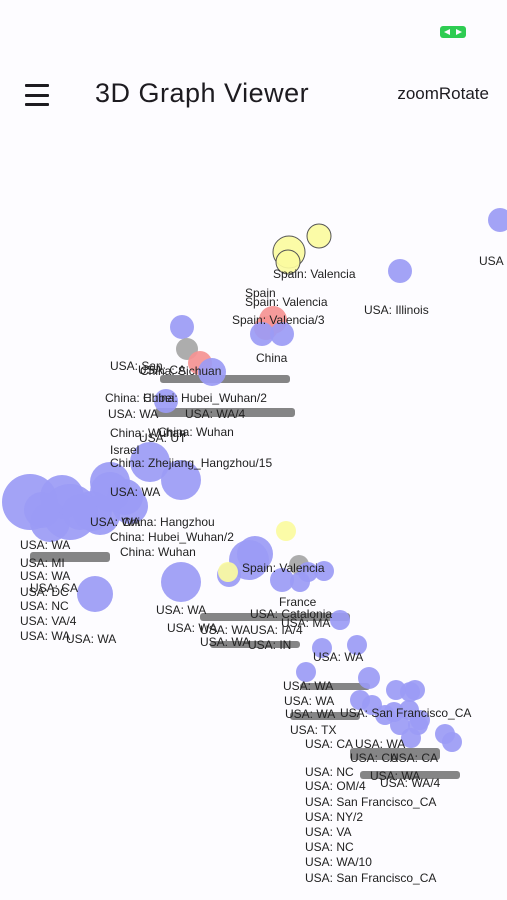 The height and width of the screenshot is (900, 507). What do you see at coordinates (313, 730) in the screenshot?
I see `graph-node-label: USA: TX` at bounding box center [313, 730].